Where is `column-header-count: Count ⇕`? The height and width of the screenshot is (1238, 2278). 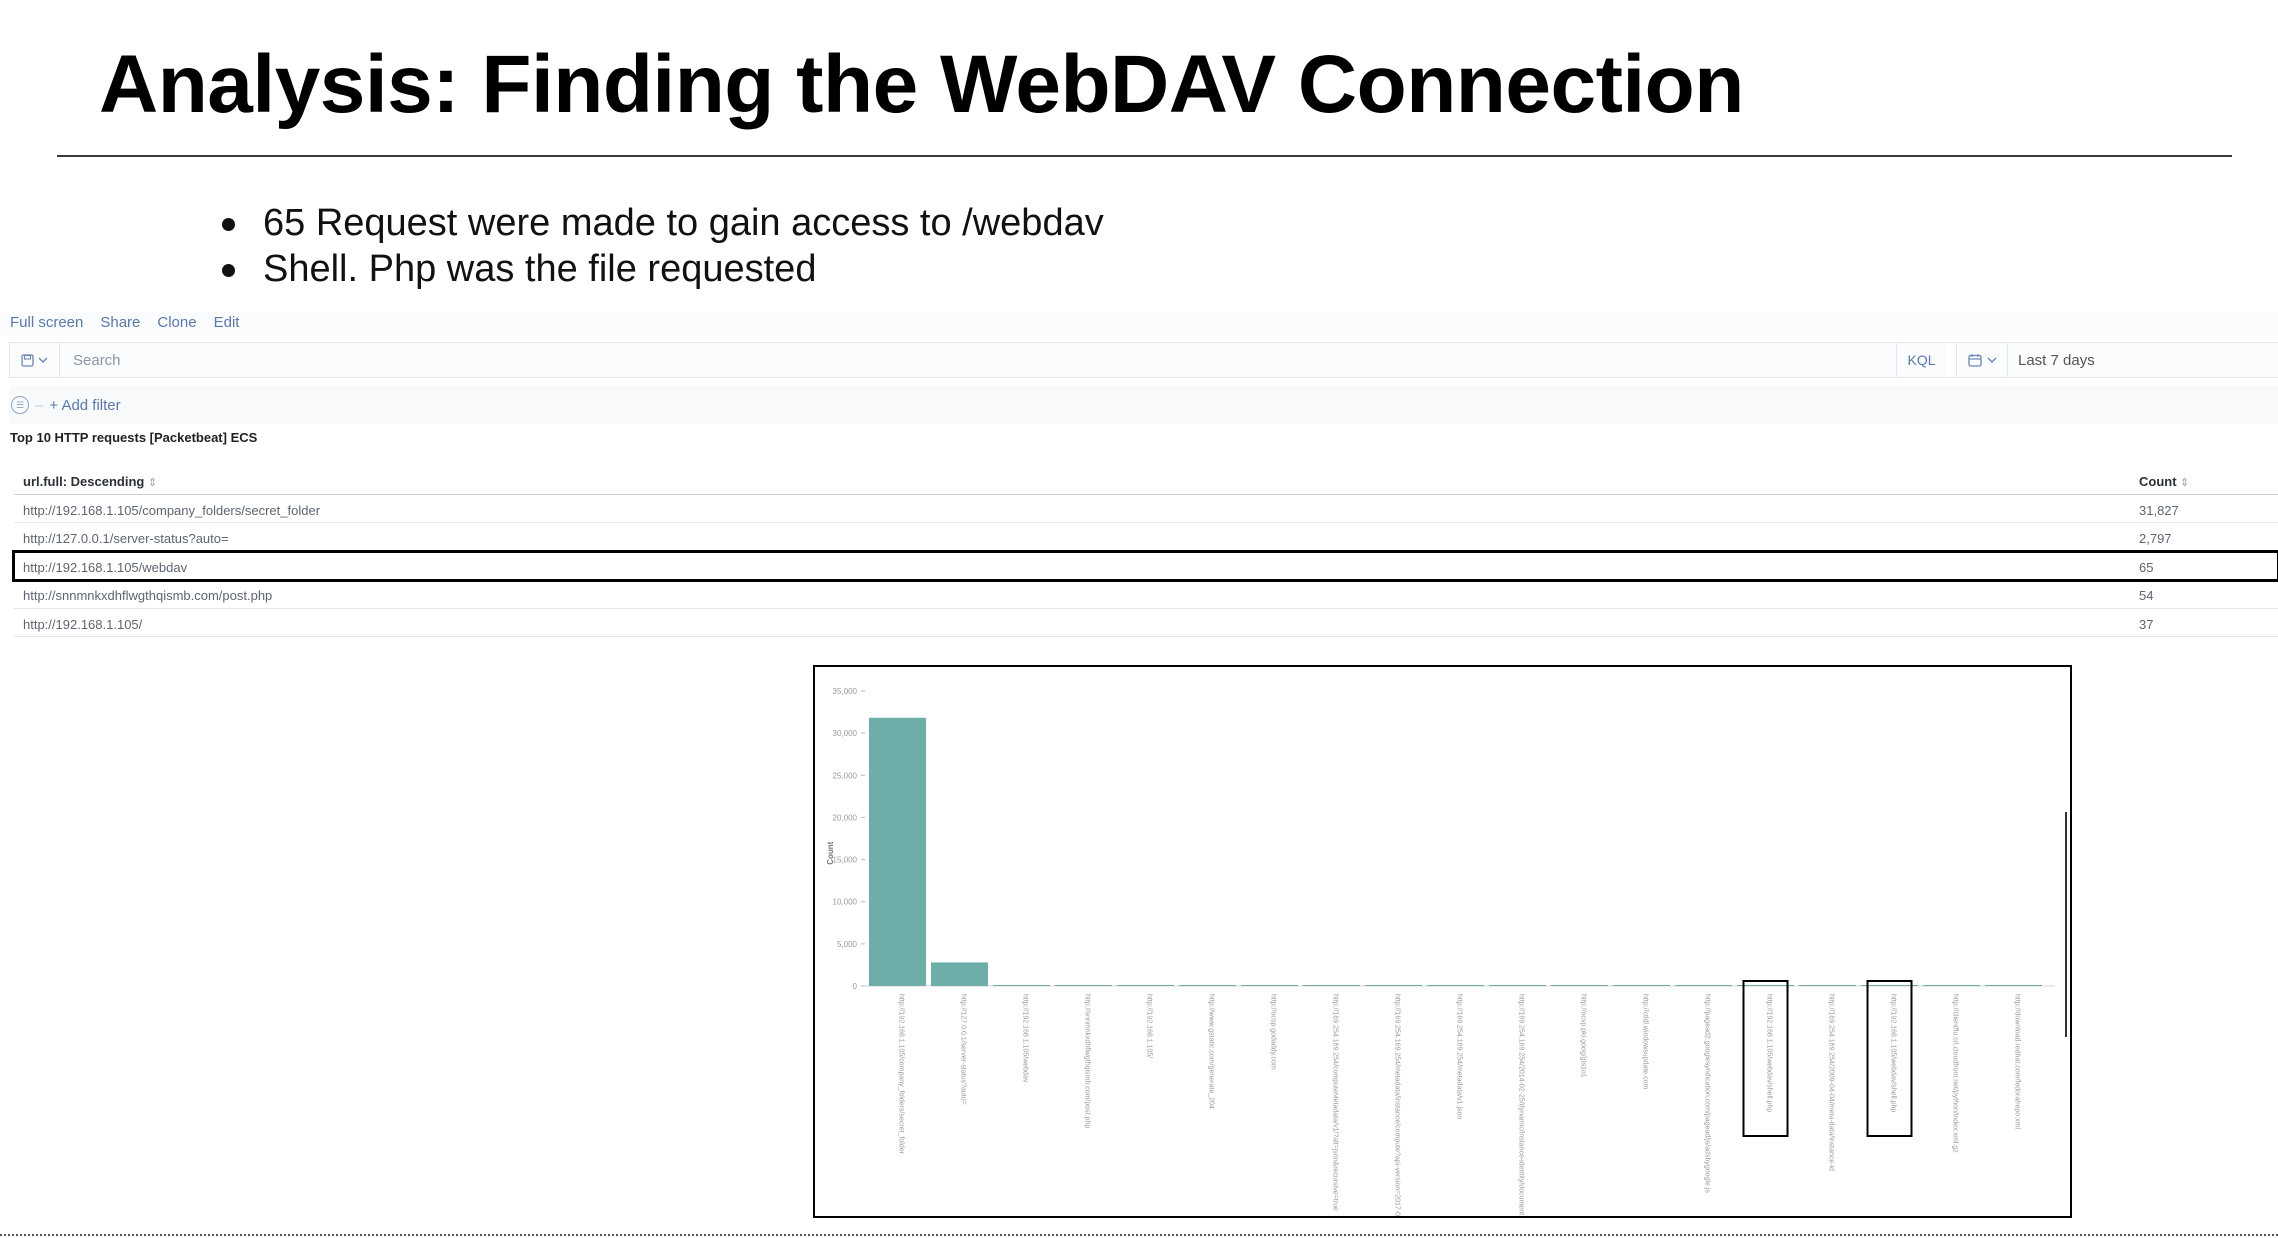
column-header-count: Count ⇕ is located at coordinates (2164, 481).